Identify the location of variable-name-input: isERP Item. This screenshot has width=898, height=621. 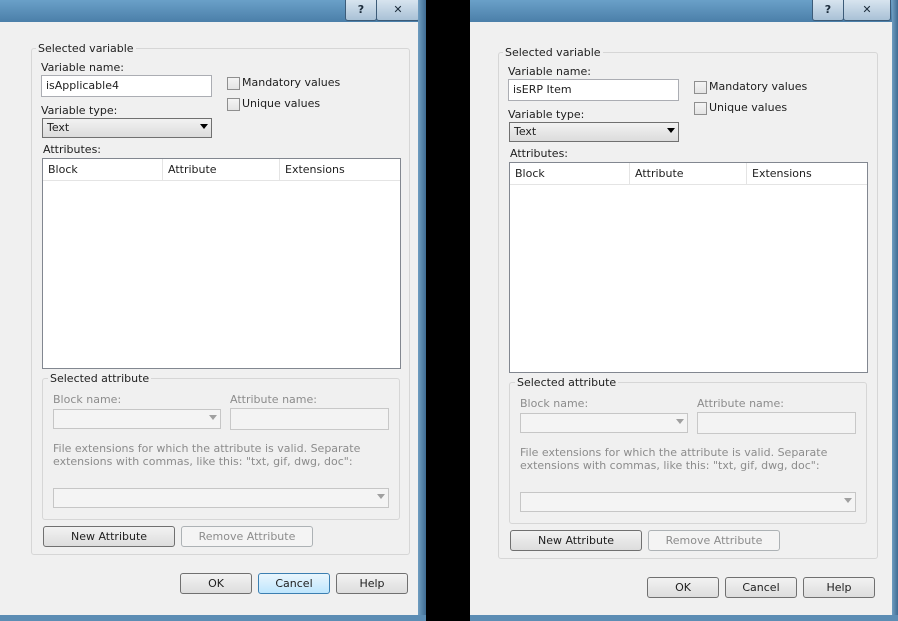
(593, 90).